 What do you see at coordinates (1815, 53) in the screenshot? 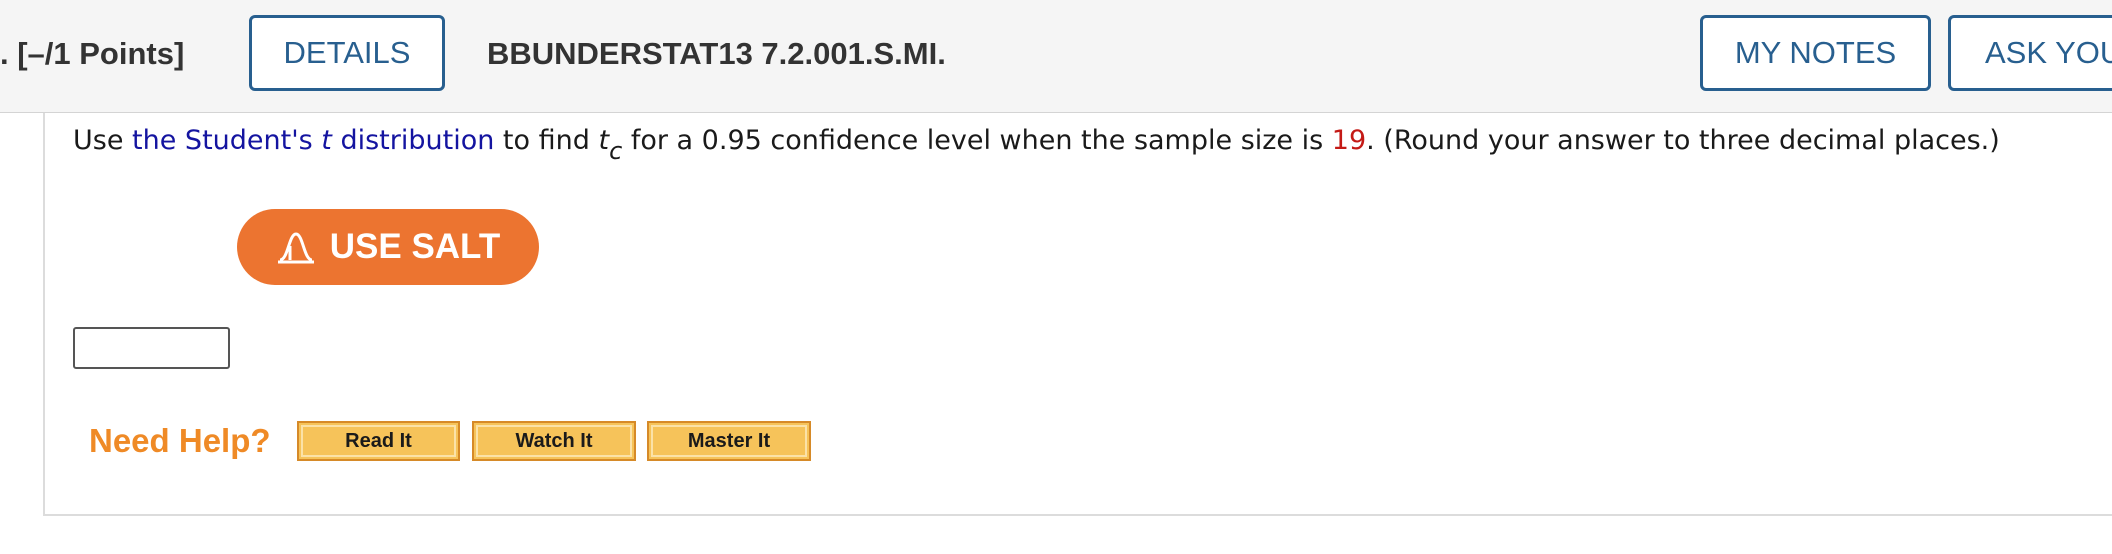
I see `my-notes-button: MY NOTES` at bounding box center [1815, 53].